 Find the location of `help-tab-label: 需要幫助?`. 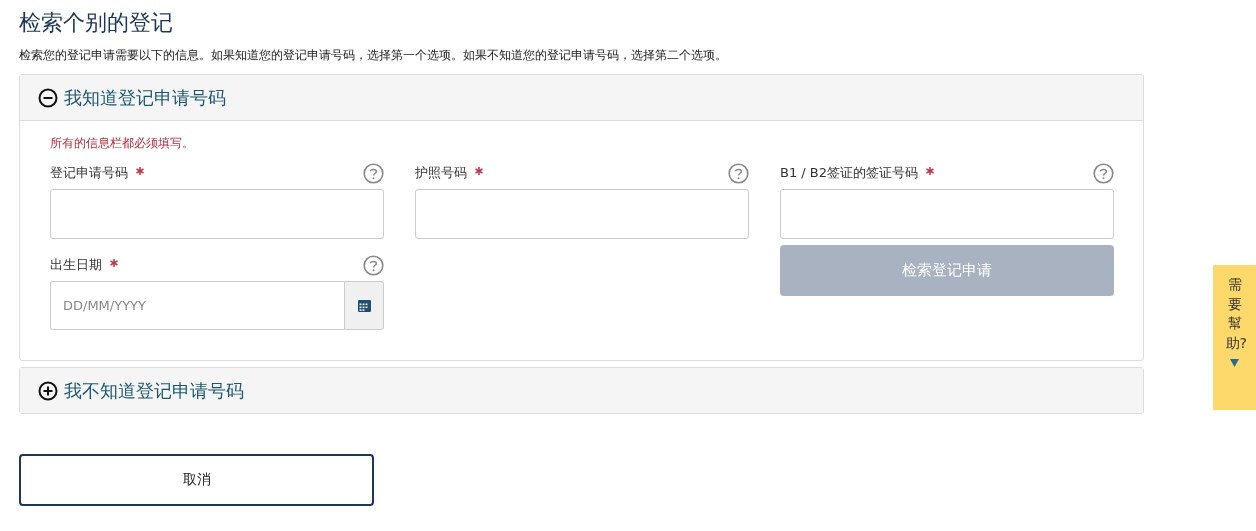

help-tab-label: 需要幫助? is located at coordinates (1234, 314).